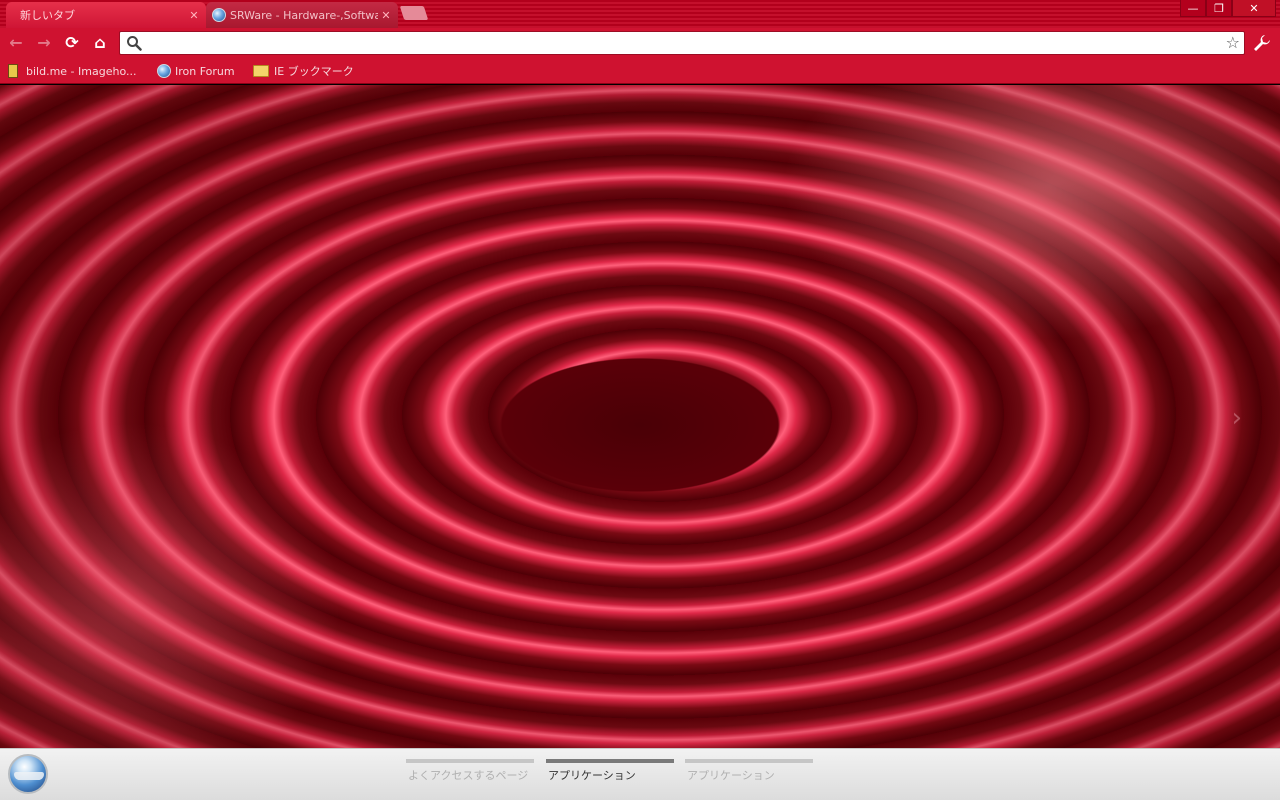  Describe the element at coordinates (205, 71) in the screenshot. I see `bookmark-label: Iron Forum` at that location.